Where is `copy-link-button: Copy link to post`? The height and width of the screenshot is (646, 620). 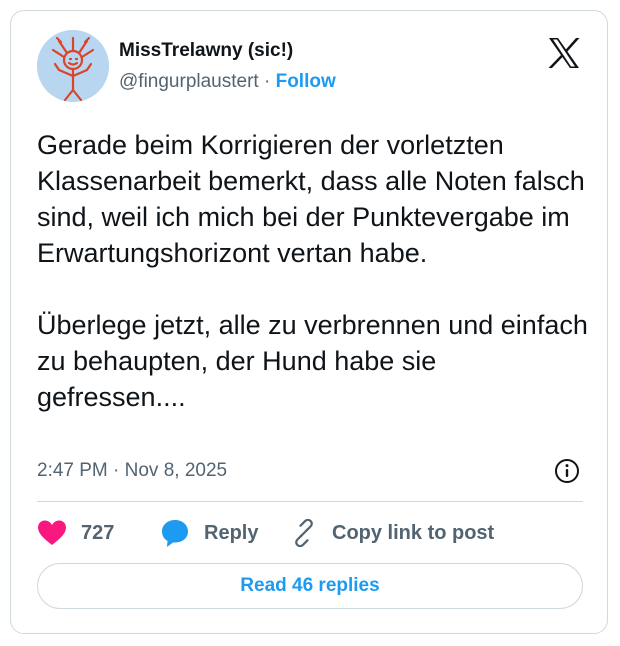
copy-link-button: Copy link to post is located at coordinates (392, 533).